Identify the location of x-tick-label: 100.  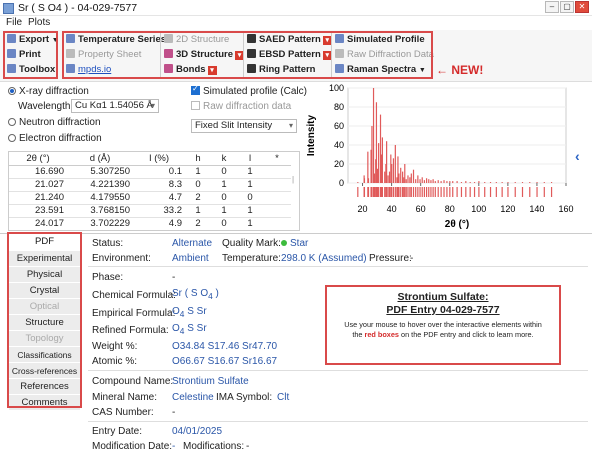
(478, 209).